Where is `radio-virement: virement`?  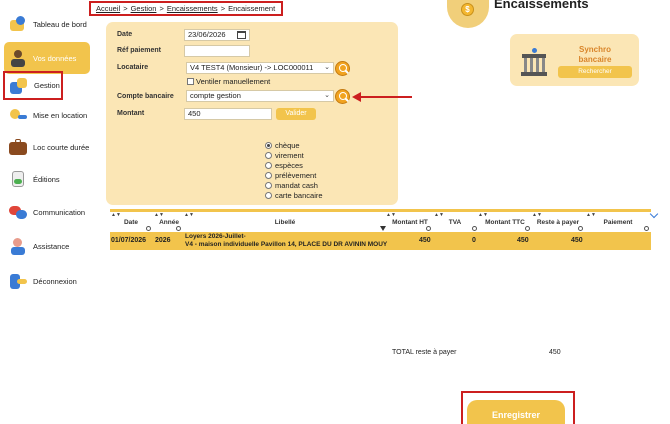
radio-virement: virement is located at coordinates (284, 155).